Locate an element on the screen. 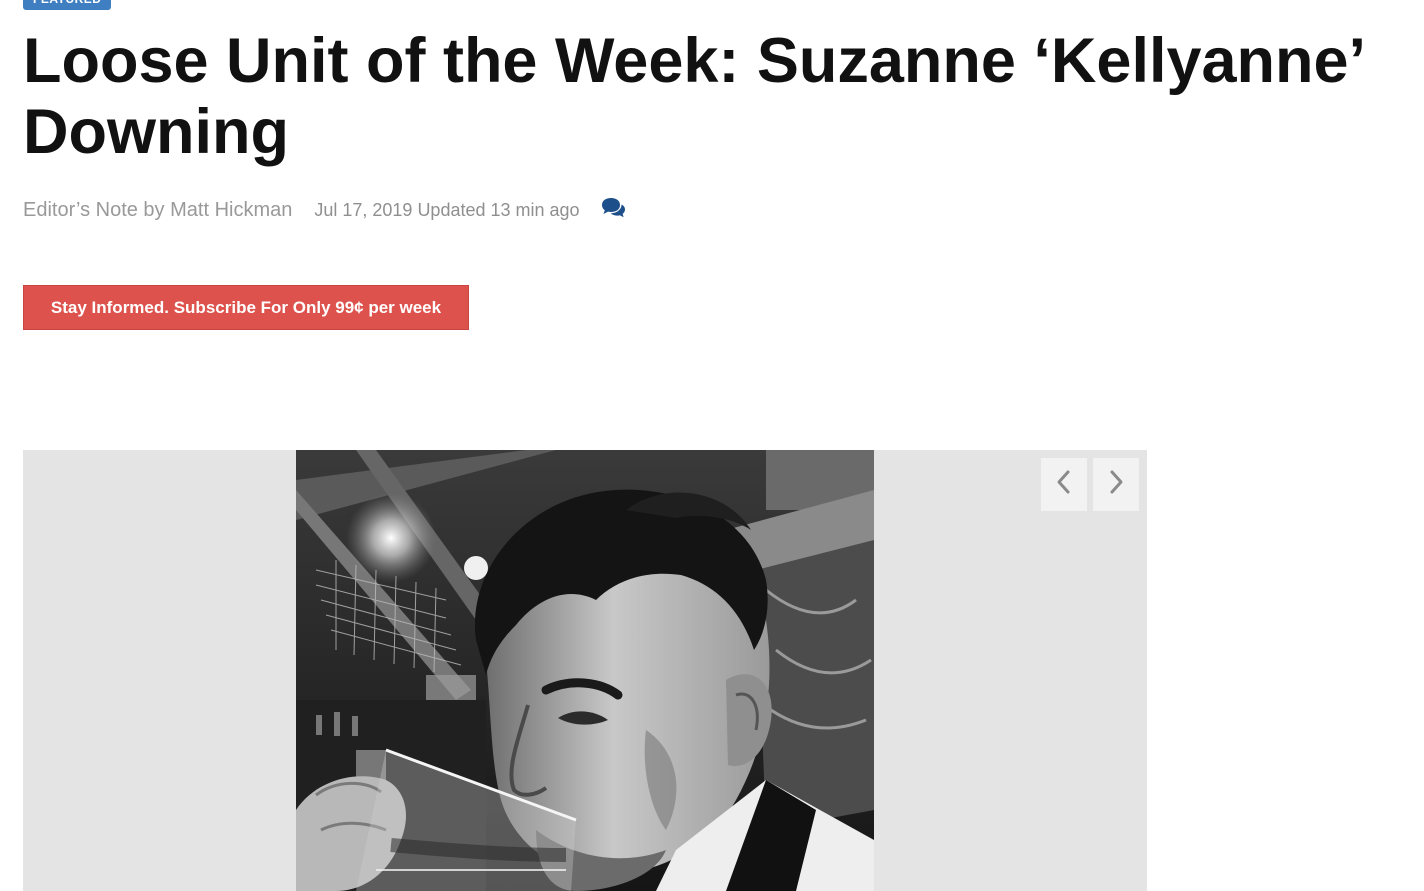  chevron-right-icon is located at coordinates (1116, 484).